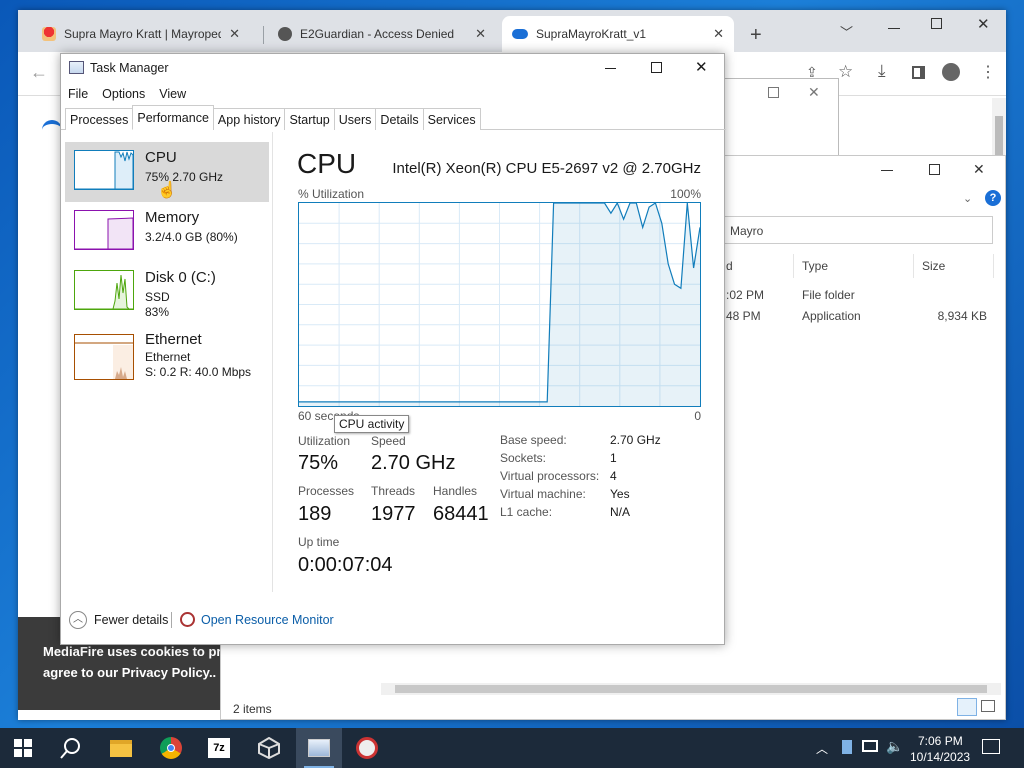  What do you see at coordinates (846, 31) in the screenshot?
I see `chevron-down-icon: ﹀` at bounding box center [846, 31].